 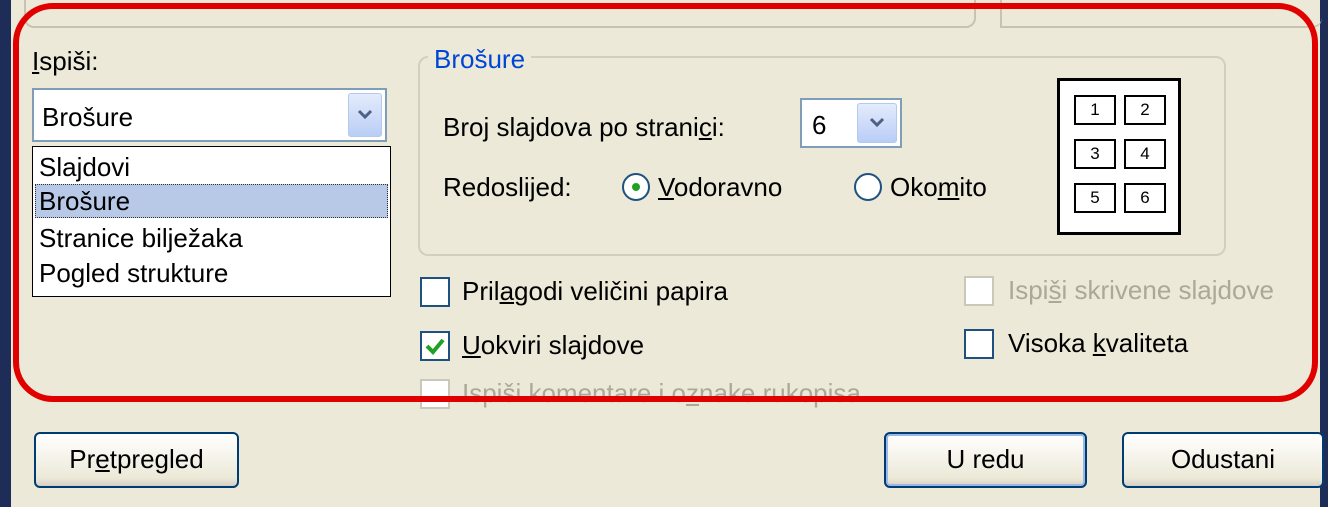 What do you see at coordinates (1098, 343) in the screenshot?
I see `high-quality-label: Visoka kvaliteta` at bounding box center [1098, 343].